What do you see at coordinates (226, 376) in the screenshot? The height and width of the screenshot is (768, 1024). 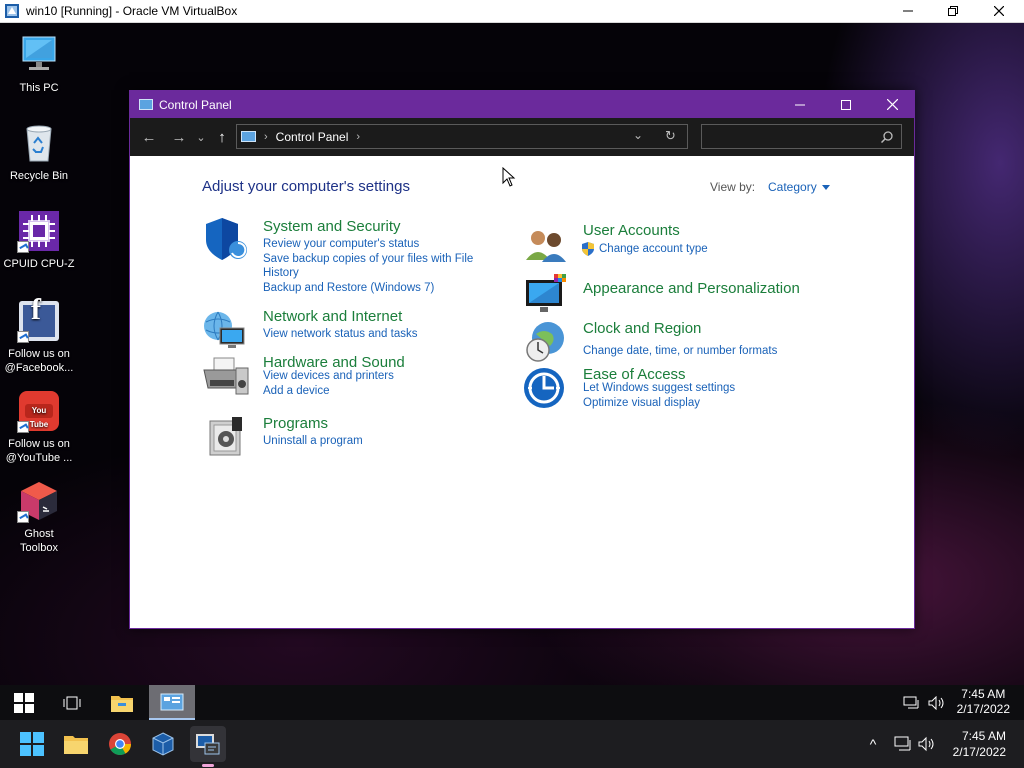 I see `printer-icon` at bounding box center [226, 376].